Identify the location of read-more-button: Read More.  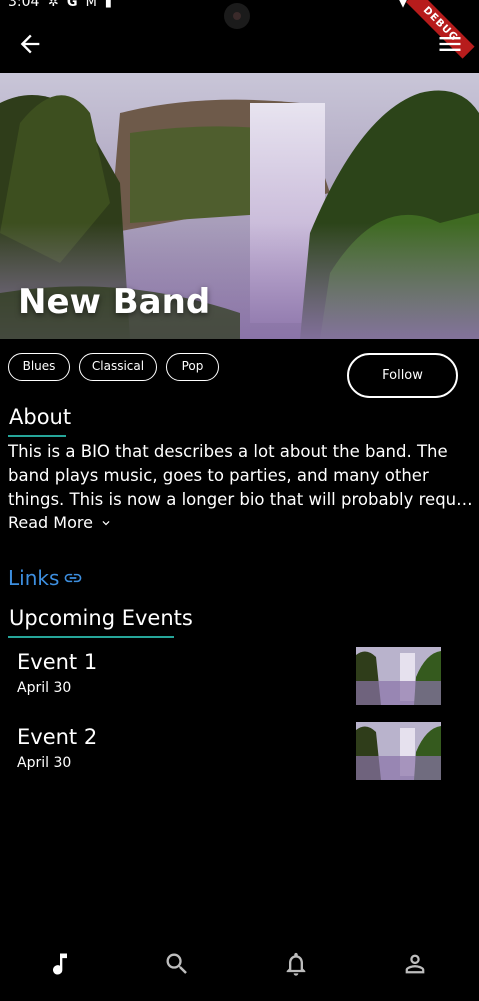
(60, 522).